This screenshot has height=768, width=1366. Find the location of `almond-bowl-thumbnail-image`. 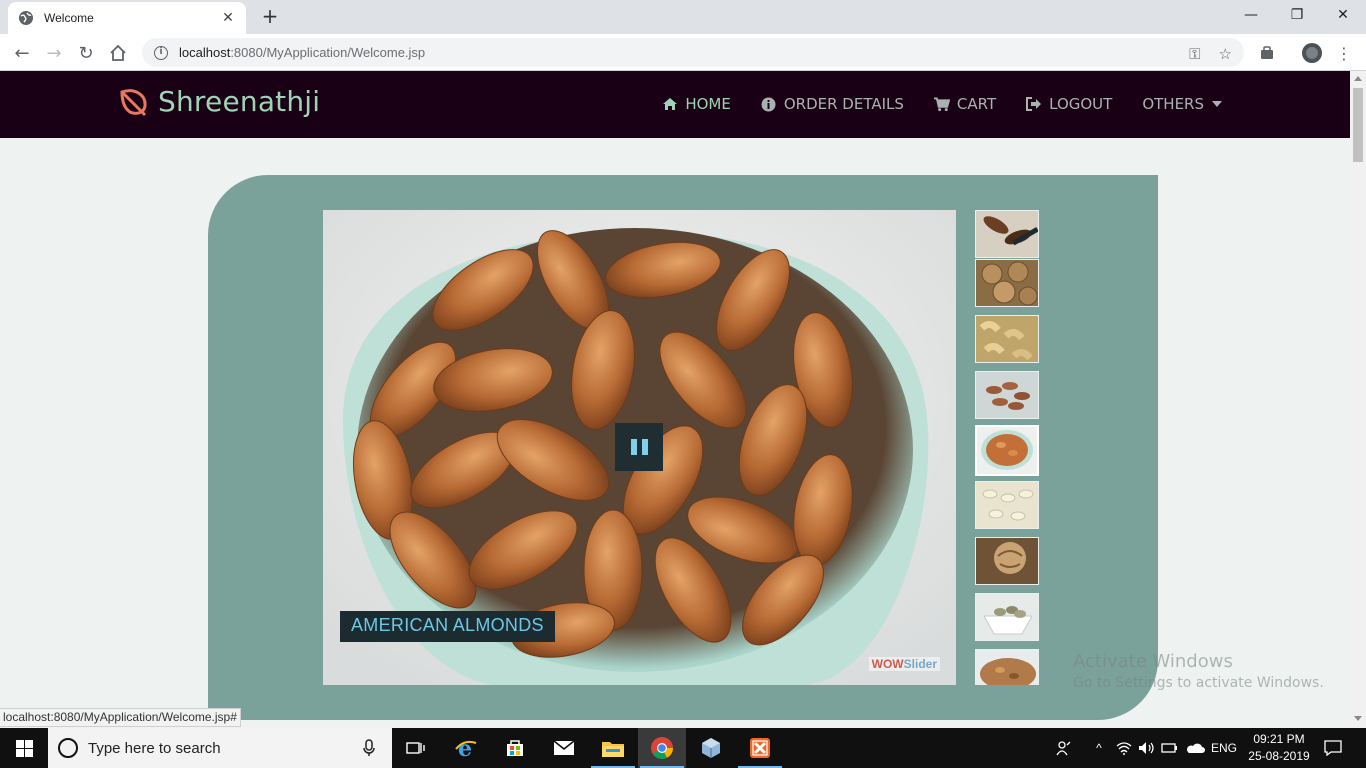

almond-bowl-thumbnail-image is located at coordinates (1007, 450).